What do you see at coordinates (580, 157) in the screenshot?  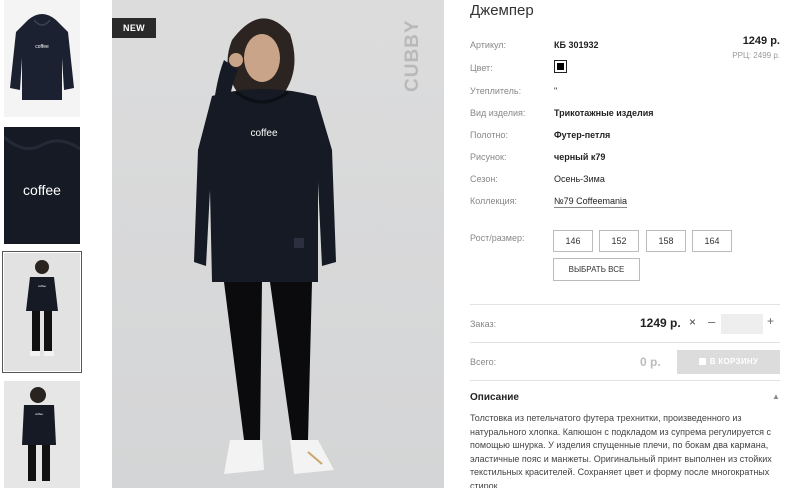 I see `attr-value: черный к79` at bounding box center [580, 157].